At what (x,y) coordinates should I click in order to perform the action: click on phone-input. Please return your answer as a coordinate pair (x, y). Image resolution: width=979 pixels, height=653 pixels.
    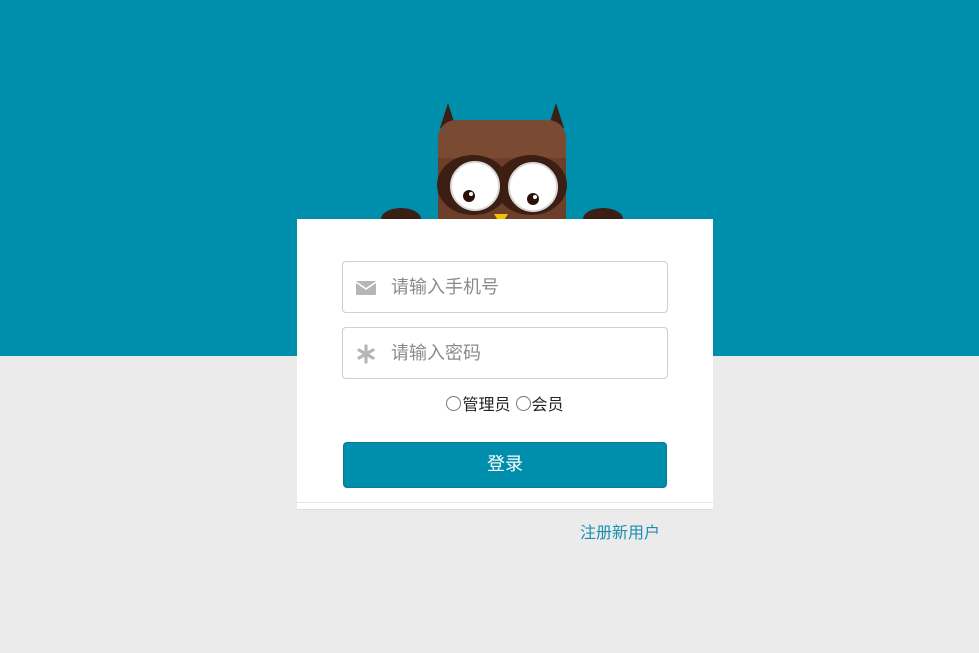
    Looking at the image, I should click on (526, 287).